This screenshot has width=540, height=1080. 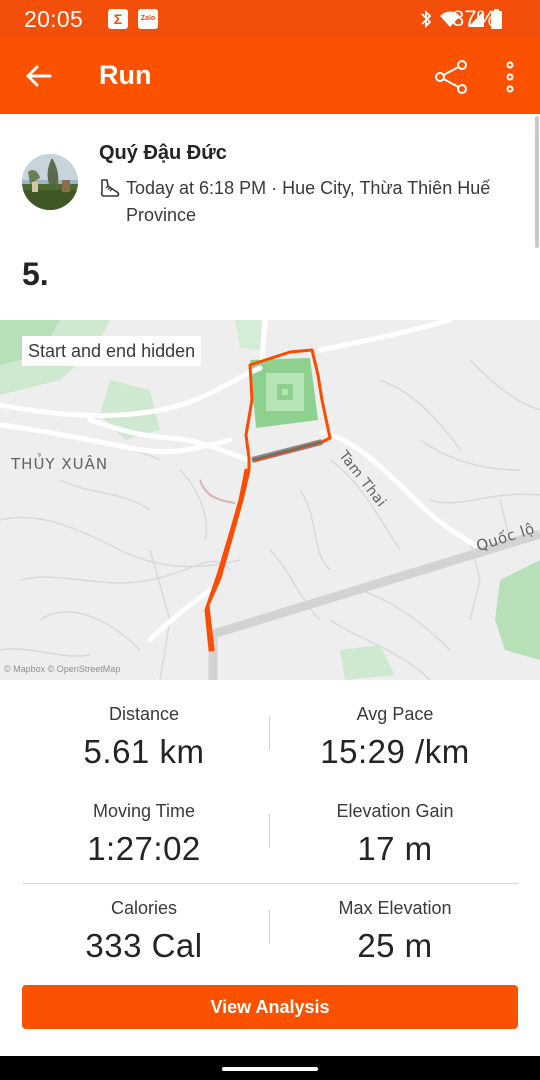 I want to click on scroll-indicator, so click(x=537, y=182).